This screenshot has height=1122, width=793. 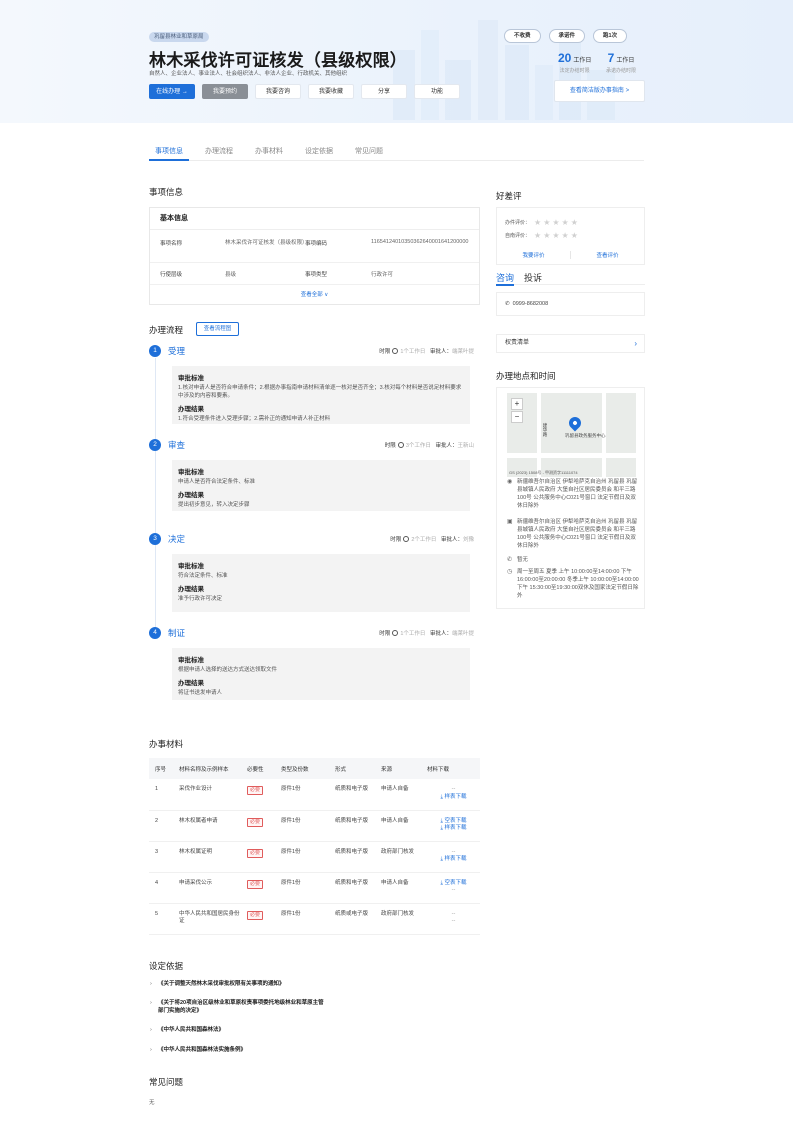 What do you see at coordinates (219, 151) in the screenshot?
I see `tab-process: 办理流程` at bounding box center [219, 151].